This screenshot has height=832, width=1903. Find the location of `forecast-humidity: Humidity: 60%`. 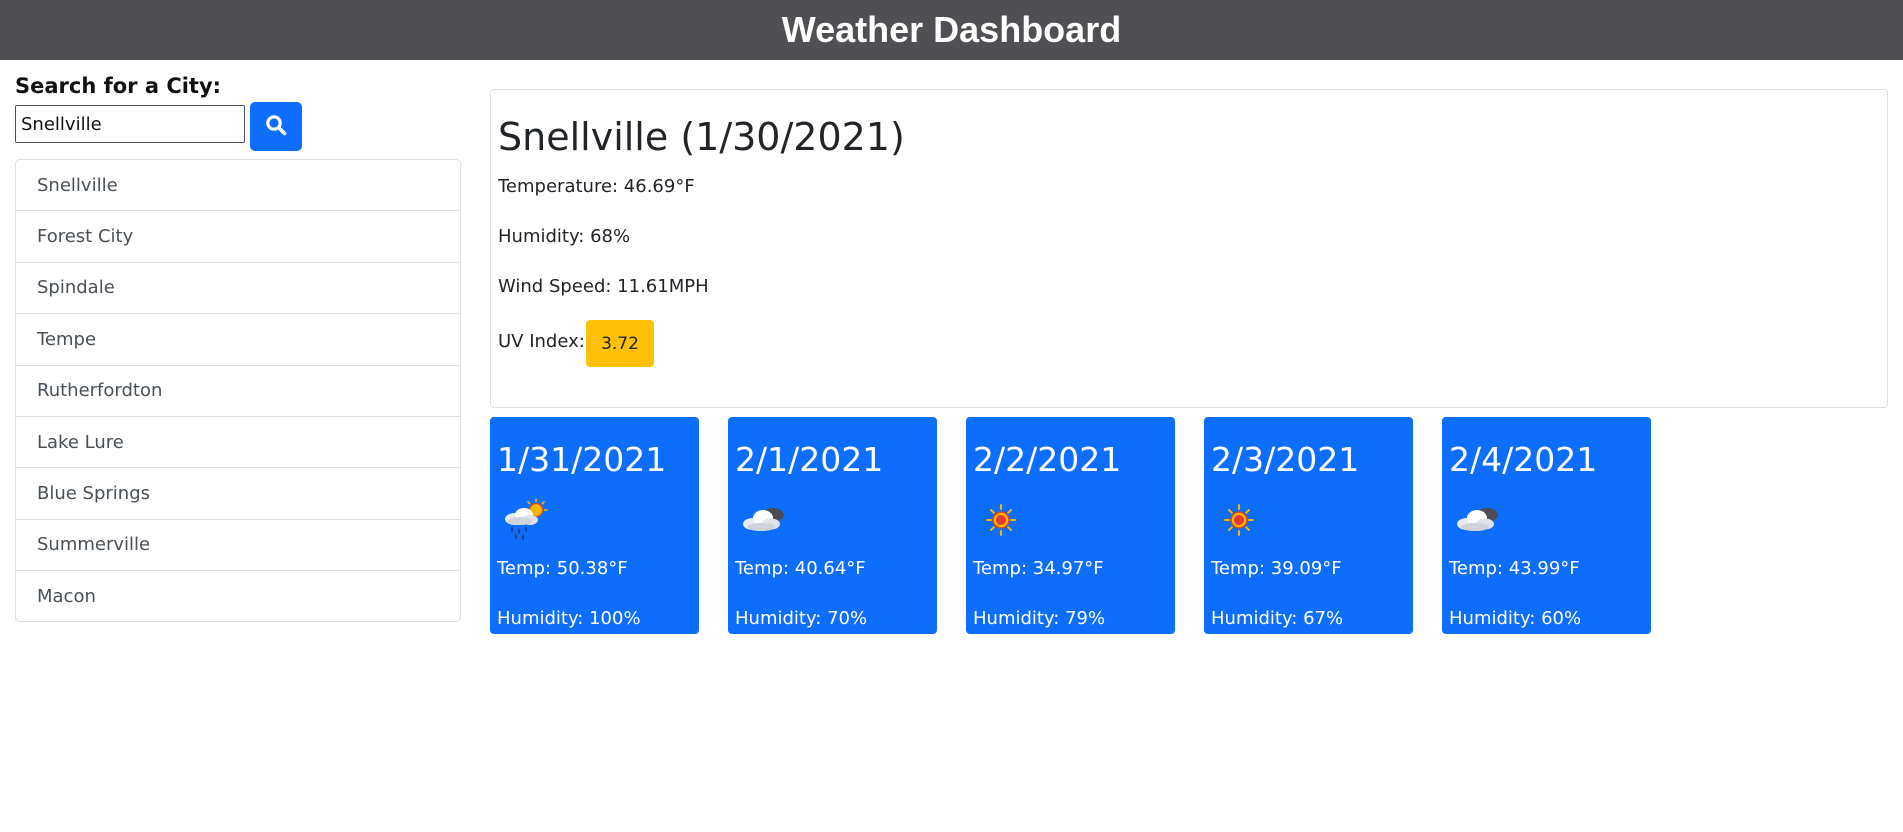

forecast-humidity: Humidity: 60% is located at coordinates (1515, 618).